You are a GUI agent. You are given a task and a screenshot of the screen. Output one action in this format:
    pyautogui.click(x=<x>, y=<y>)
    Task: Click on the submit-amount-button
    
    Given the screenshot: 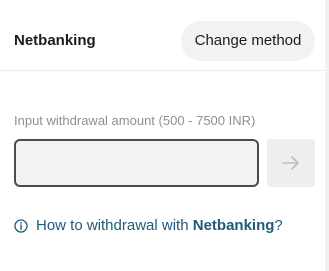 What is the action you would take?
    pyautogui.click(x=291, y=163)
    